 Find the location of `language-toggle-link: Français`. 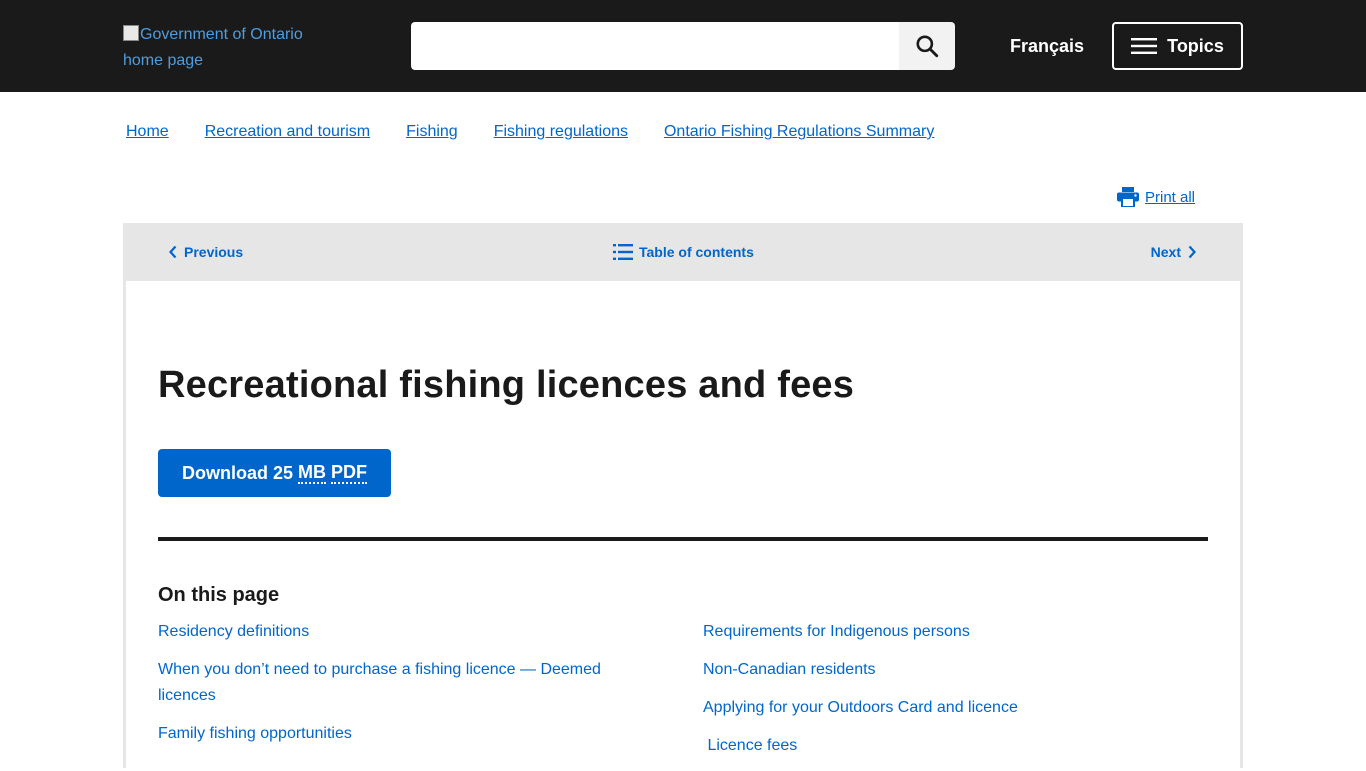

language-toggle-link: Français is located at coordinates (1047, 46).